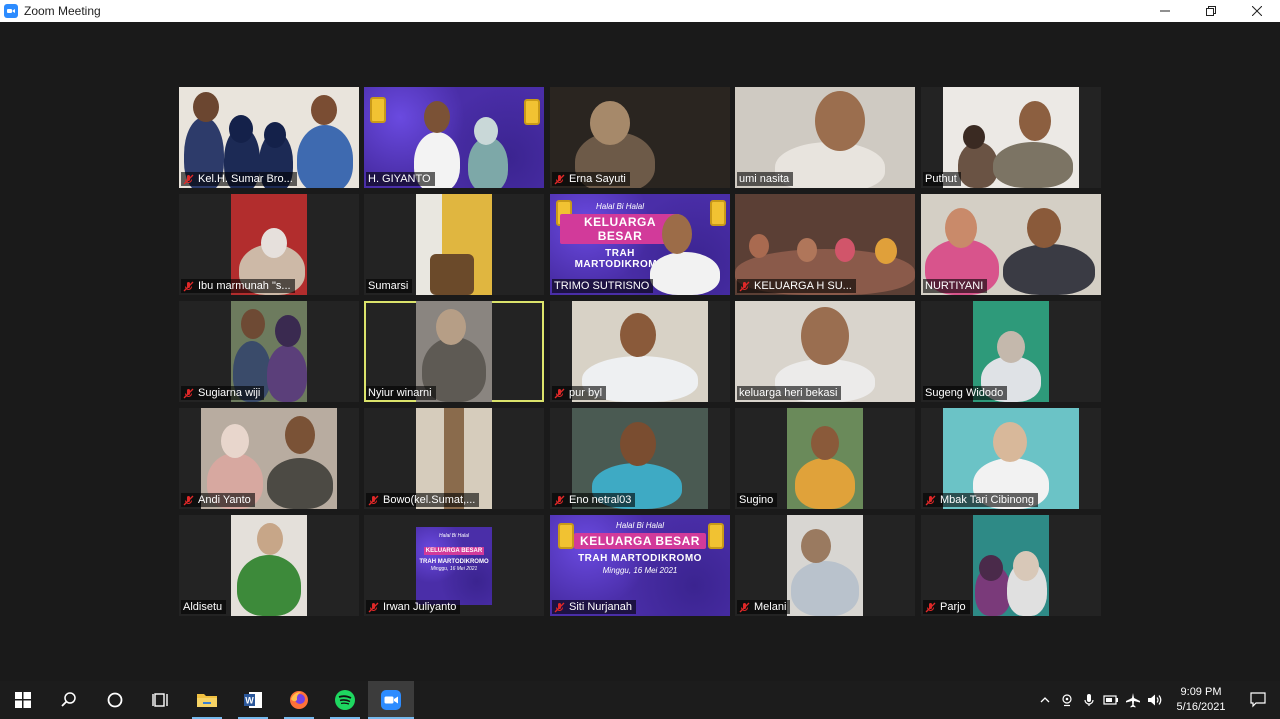  Describe the element at coordinates (1011, 244) in the screenshot. I see `participant-tile: NURTIYANI` at that location.